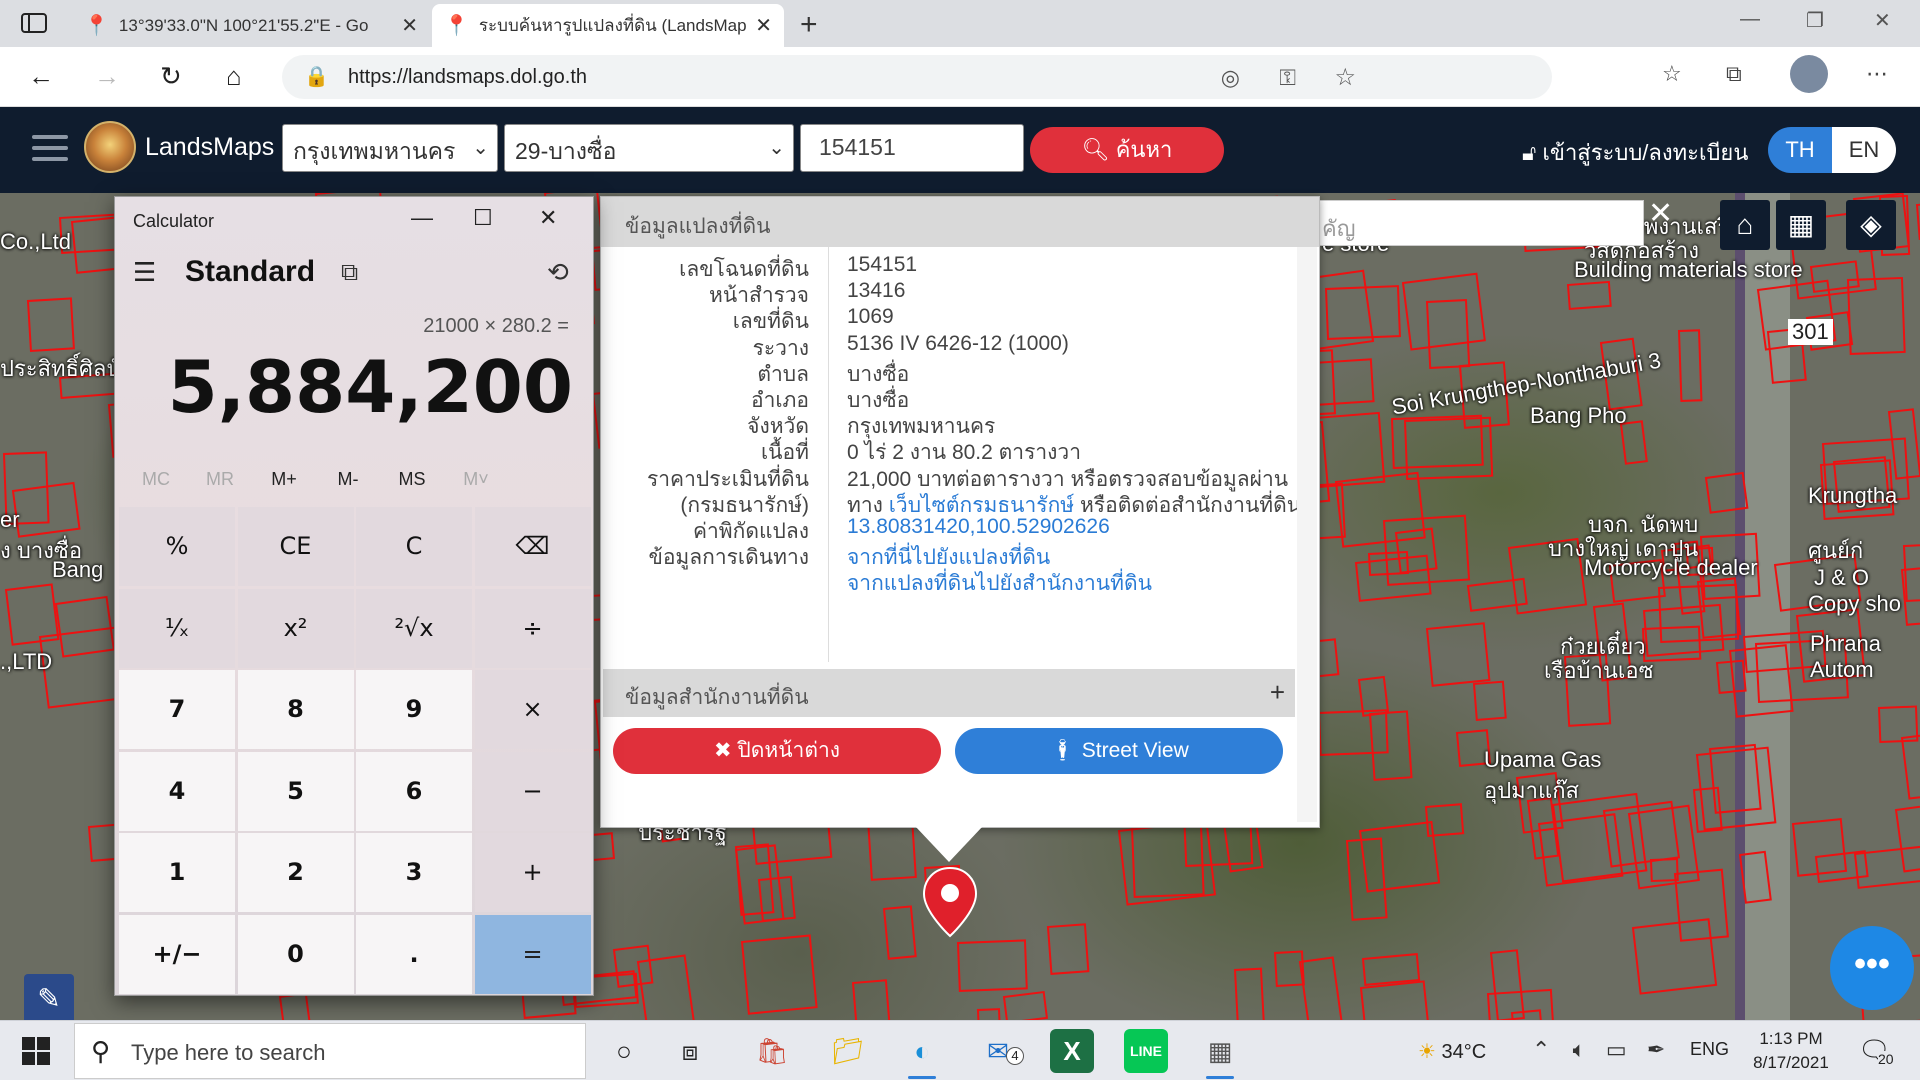 This screenshot has height=1080, width=1920. Describe the element at coordinates (1791, 1051) in the screenshot. I see `clock: 1:13 PM 8/17/2021` at that location.